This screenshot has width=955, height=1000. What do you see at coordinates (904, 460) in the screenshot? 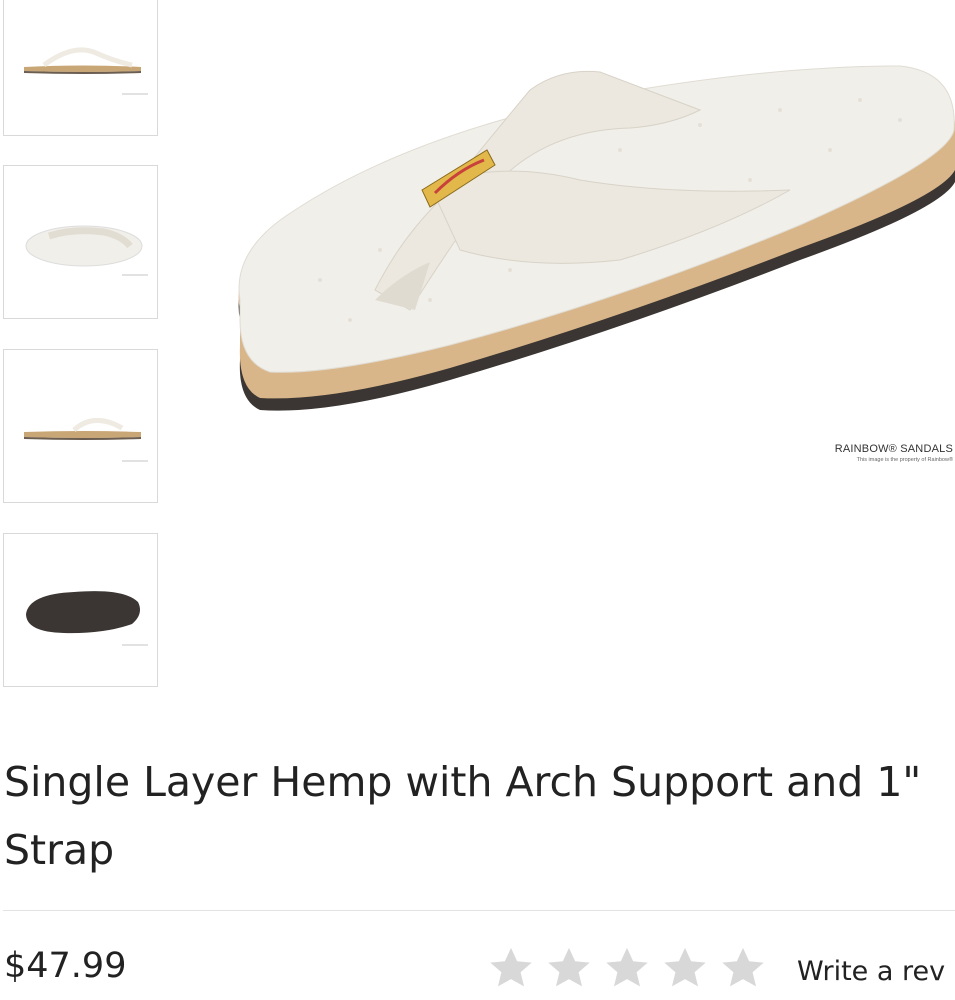
I see `watermark-note: This image is the property of Rainbow®` at bounding box center [904, 460].